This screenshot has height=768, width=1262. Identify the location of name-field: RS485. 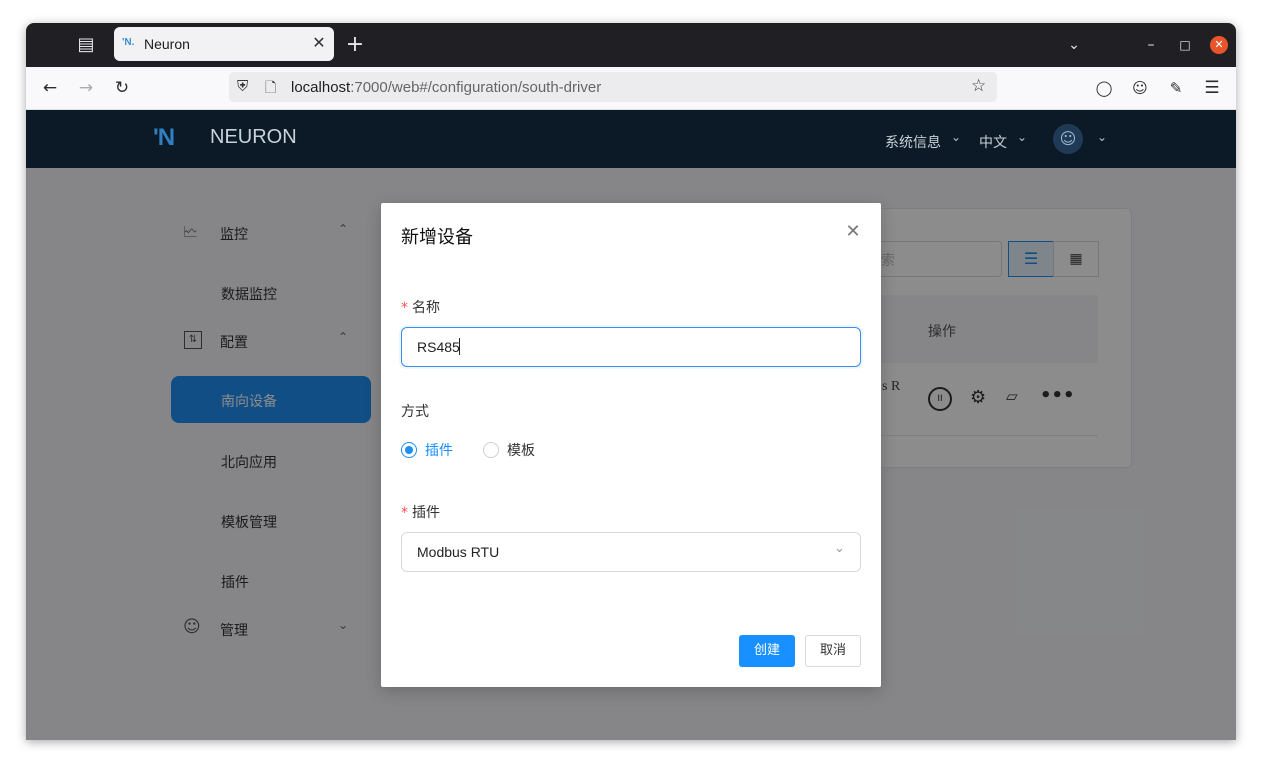
(631, 347).